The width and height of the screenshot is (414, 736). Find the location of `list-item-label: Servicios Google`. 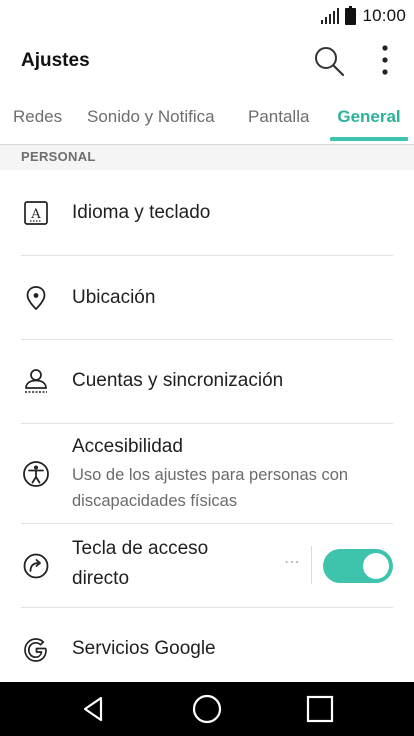

list-item-label: Servicios Google is located at coordinates (144, 648).